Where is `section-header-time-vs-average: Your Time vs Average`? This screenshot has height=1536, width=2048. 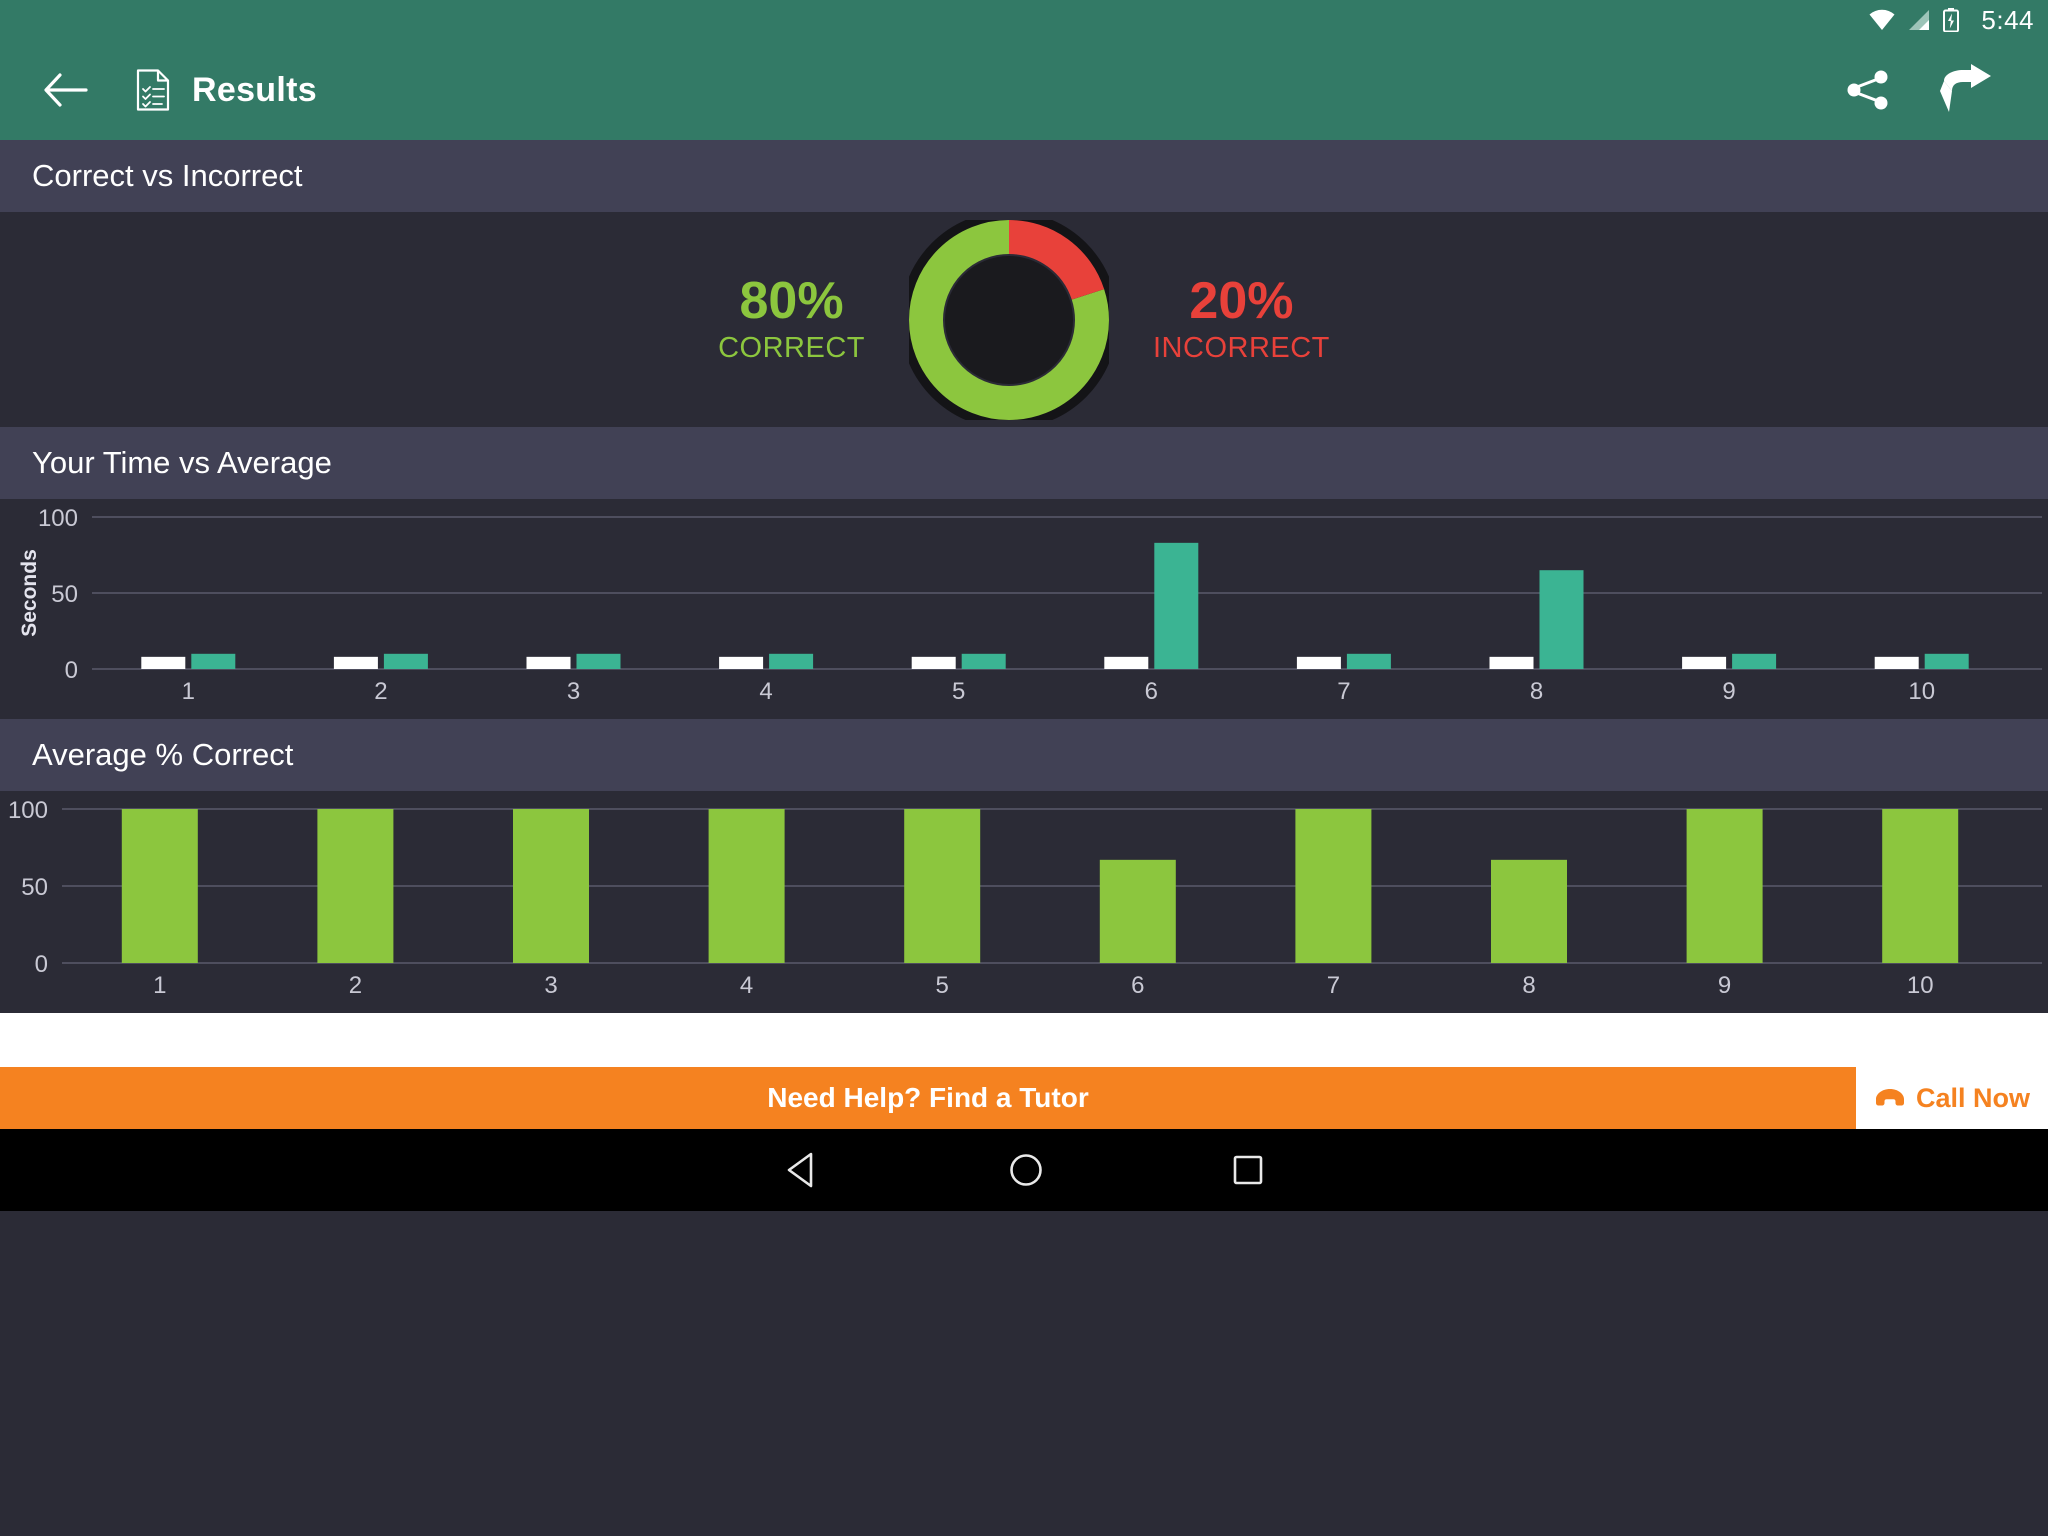 section-header-time-vs-average: Your Time vs Average is located at coordinates (1024, 463).